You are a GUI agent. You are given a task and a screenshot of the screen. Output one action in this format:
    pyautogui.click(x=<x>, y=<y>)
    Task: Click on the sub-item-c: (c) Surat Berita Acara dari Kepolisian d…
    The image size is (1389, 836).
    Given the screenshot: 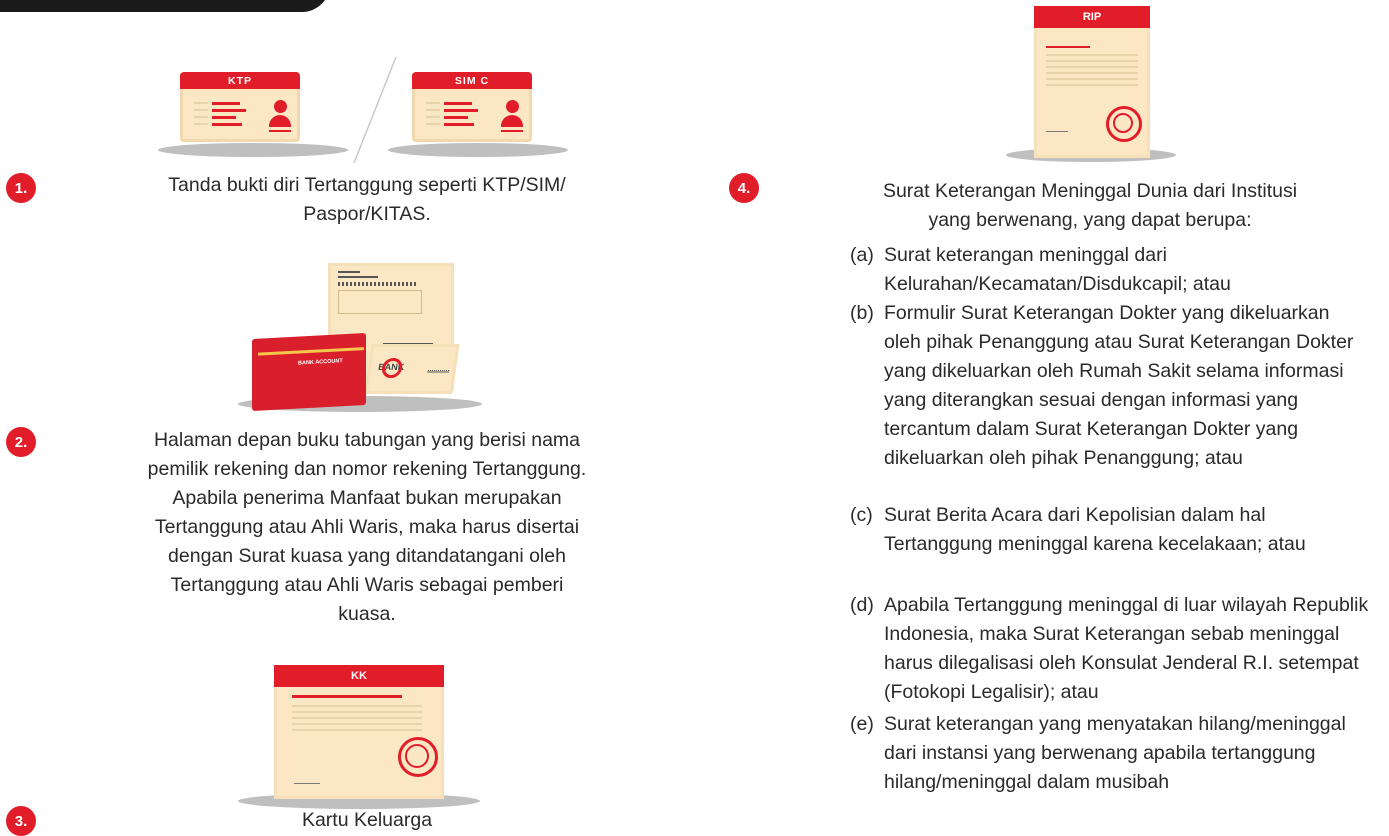 What is the action you would take?
    pyautogui.click(x=1110, y=530)
    